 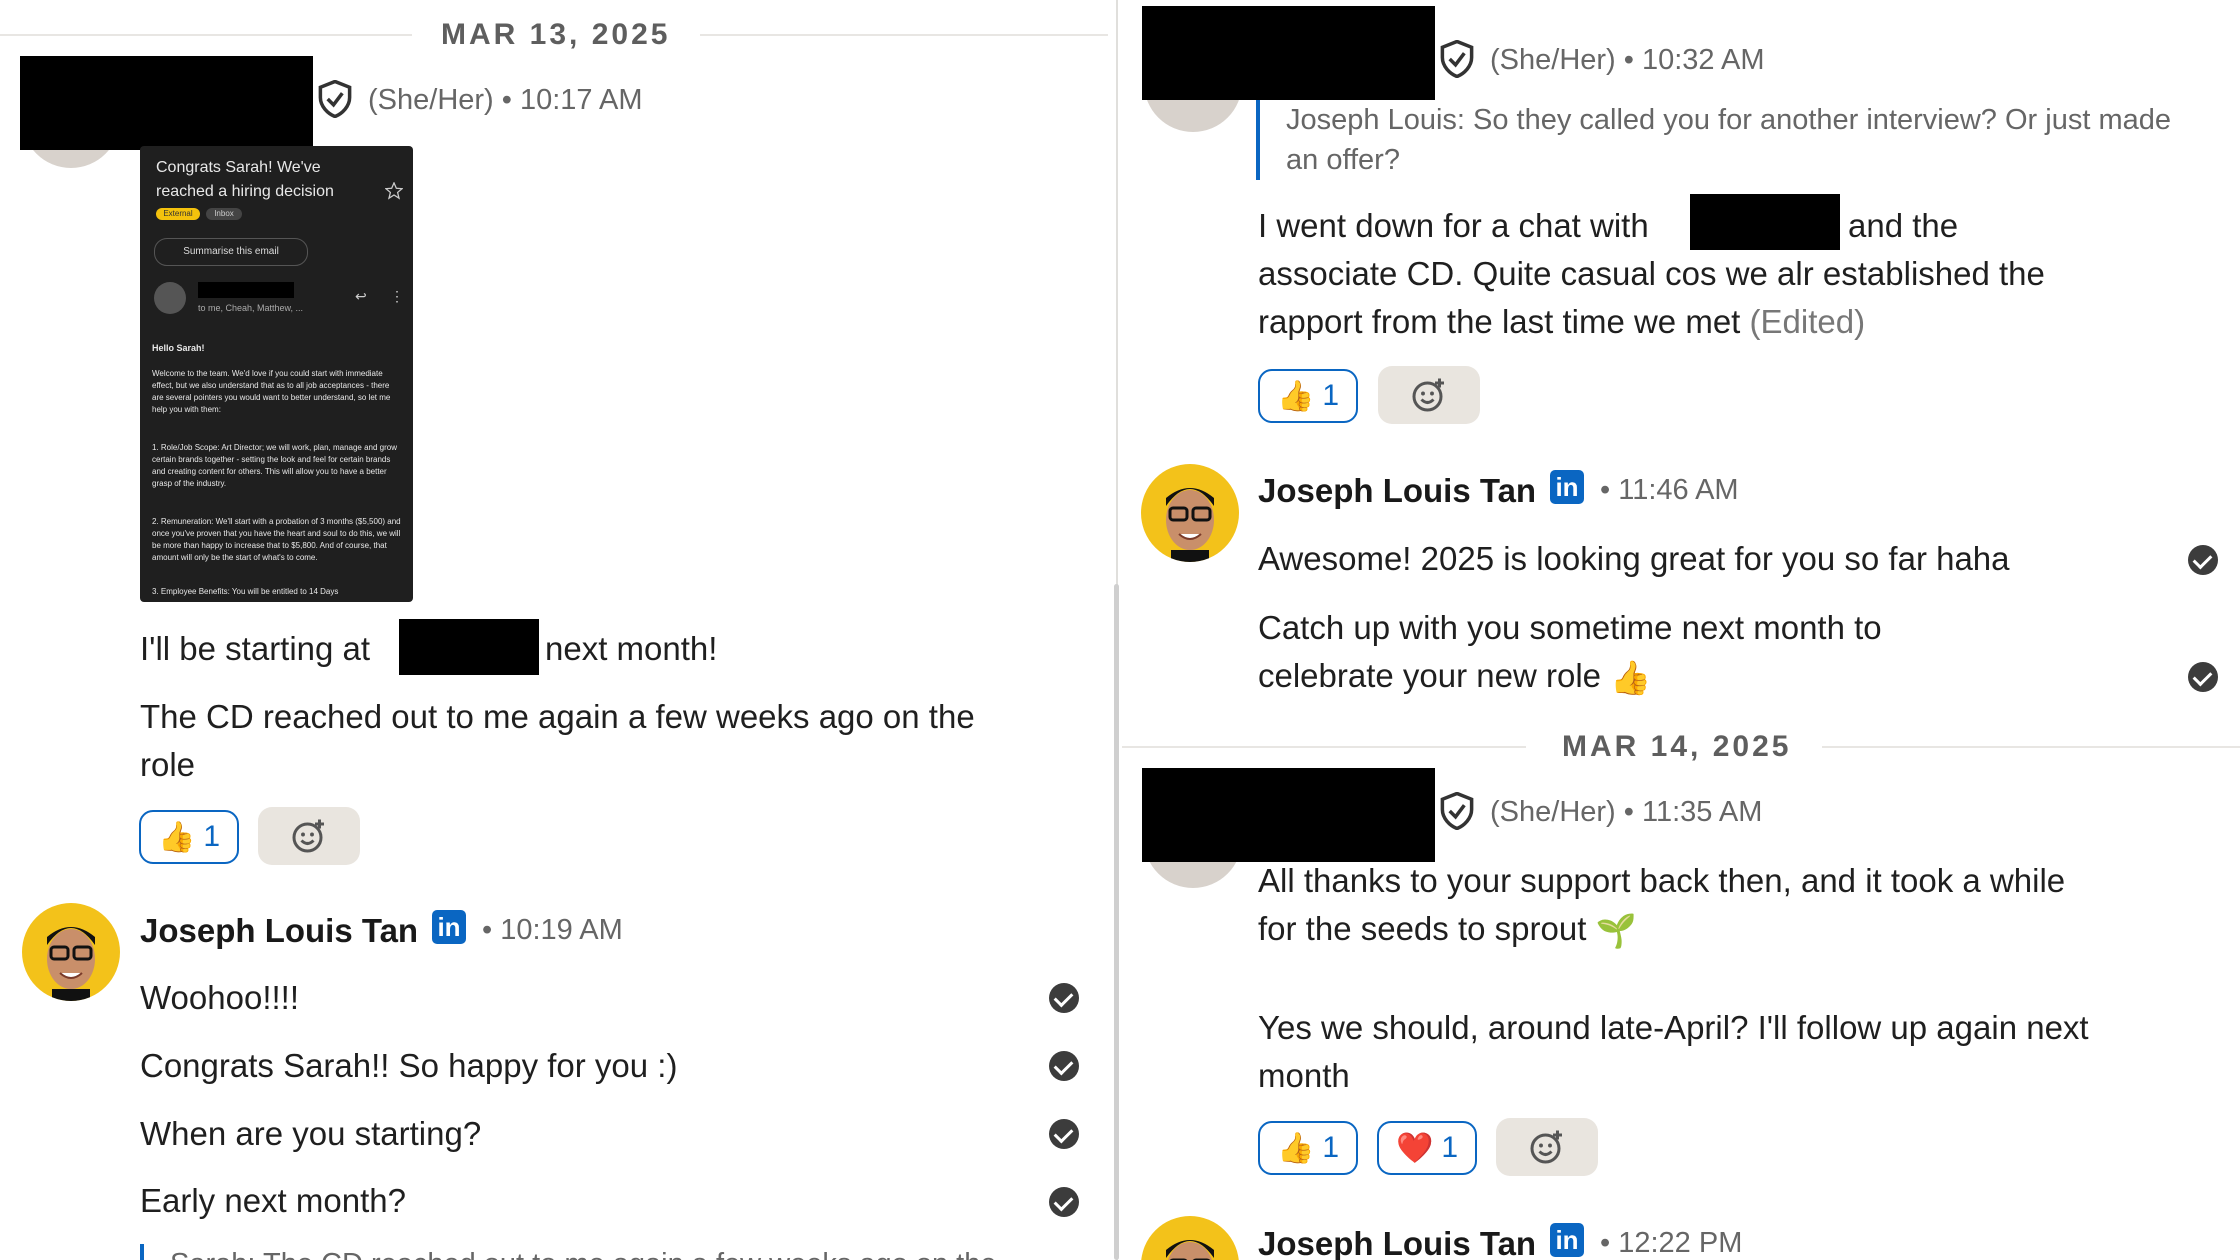 What do you see at coordinates (1703, 60) in the screenshot?
I see `timestamp: 10:32 AM` at bounding box center [1703, 60].